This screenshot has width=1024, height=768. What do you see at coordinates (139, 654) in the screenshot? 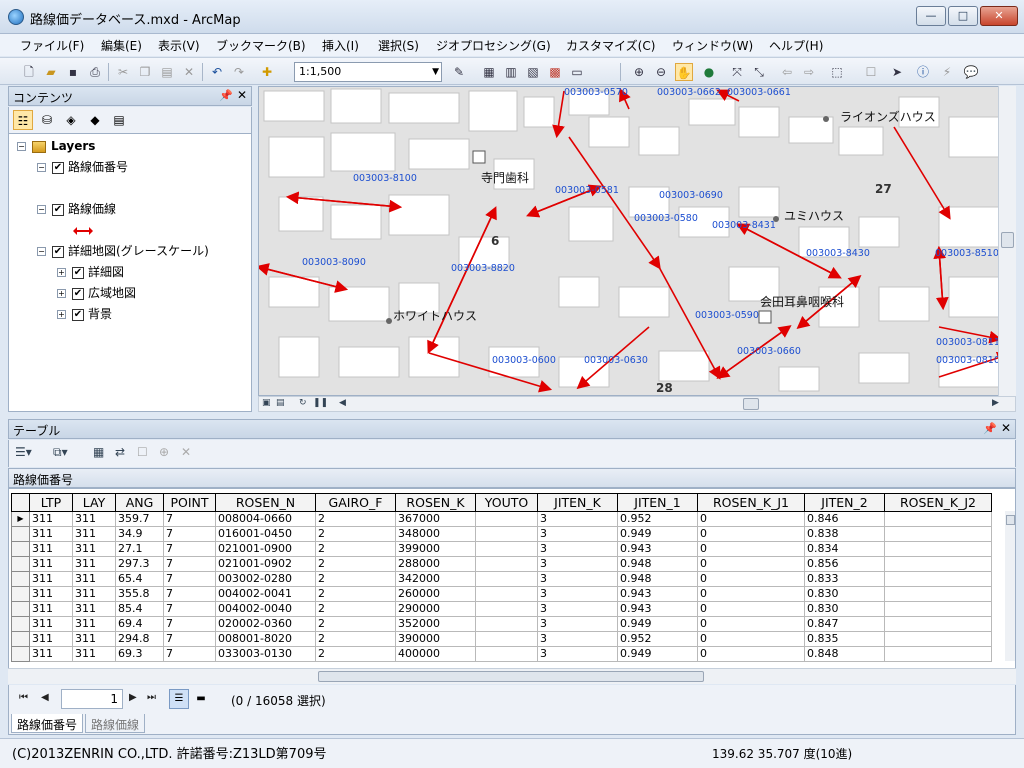
I see `table-cell: 69.3` at bounding box center [139, 654].